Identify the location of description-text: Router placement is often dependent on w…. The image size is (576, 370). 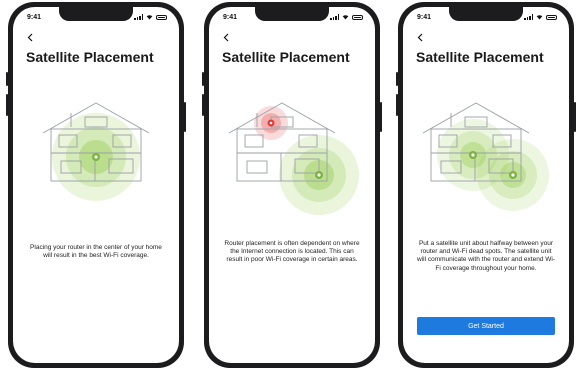
(292, 252).